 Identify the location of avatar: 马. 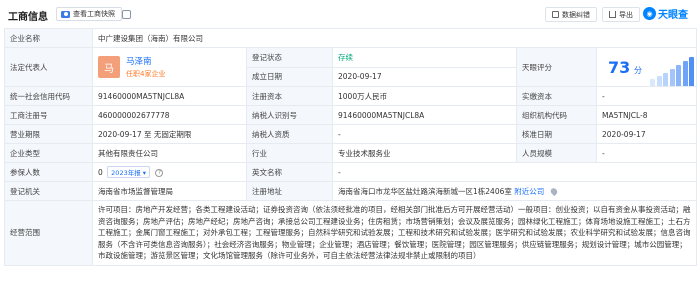
(109, 67).